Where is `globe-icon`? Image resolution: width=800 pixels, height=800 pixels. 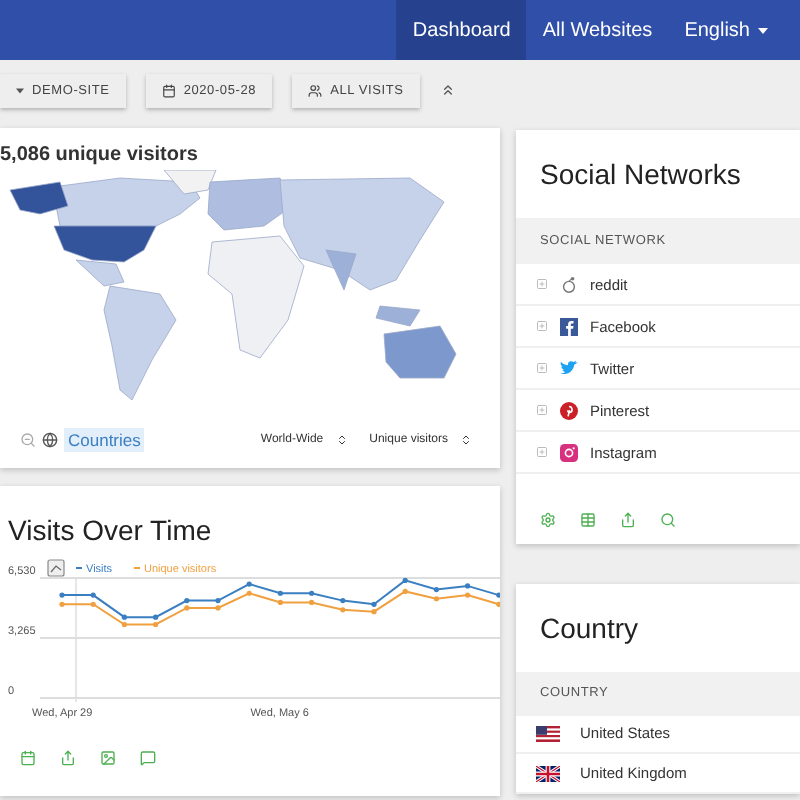
globe-icon is located at coordinates (50, 440).